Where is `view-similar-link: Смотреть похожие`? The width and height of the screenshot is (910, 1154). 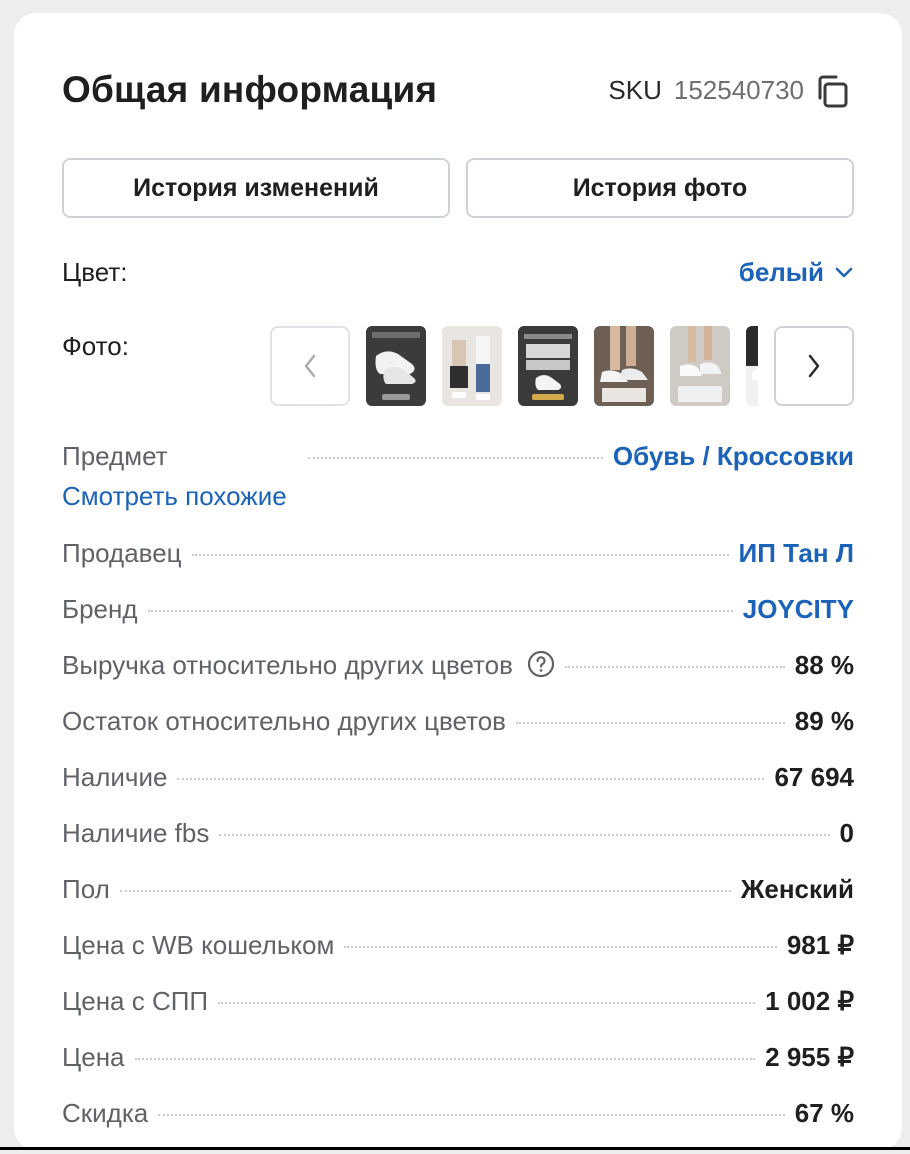
view-similar-link: Смотреть похожие is located at coordinates (174, 496).